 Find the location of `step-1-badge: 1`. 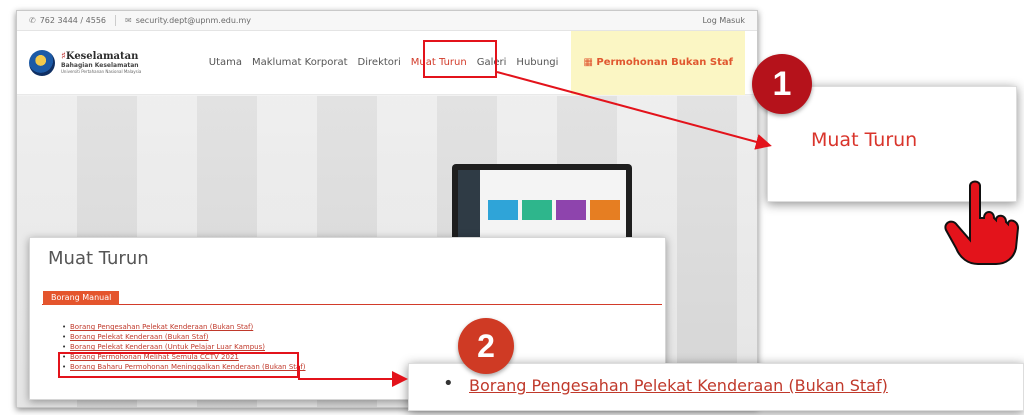

step-1-badge: 1 is located at coordinates (782, 84).